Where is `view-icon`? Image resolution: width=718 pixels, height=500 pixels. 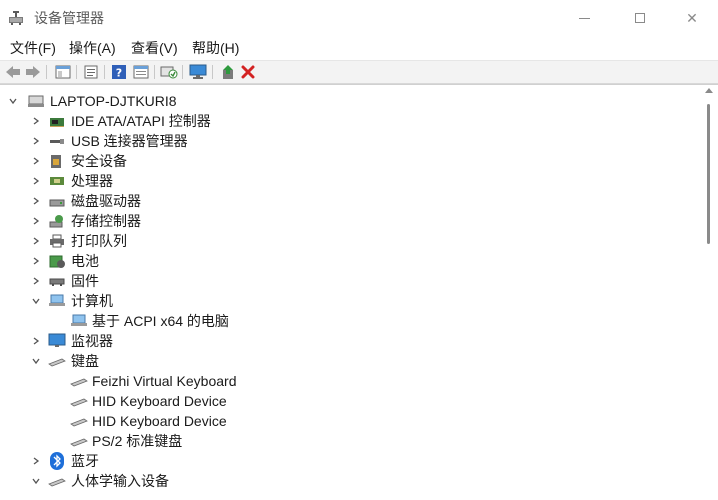
view-icon is located at coordinates (141, 72).